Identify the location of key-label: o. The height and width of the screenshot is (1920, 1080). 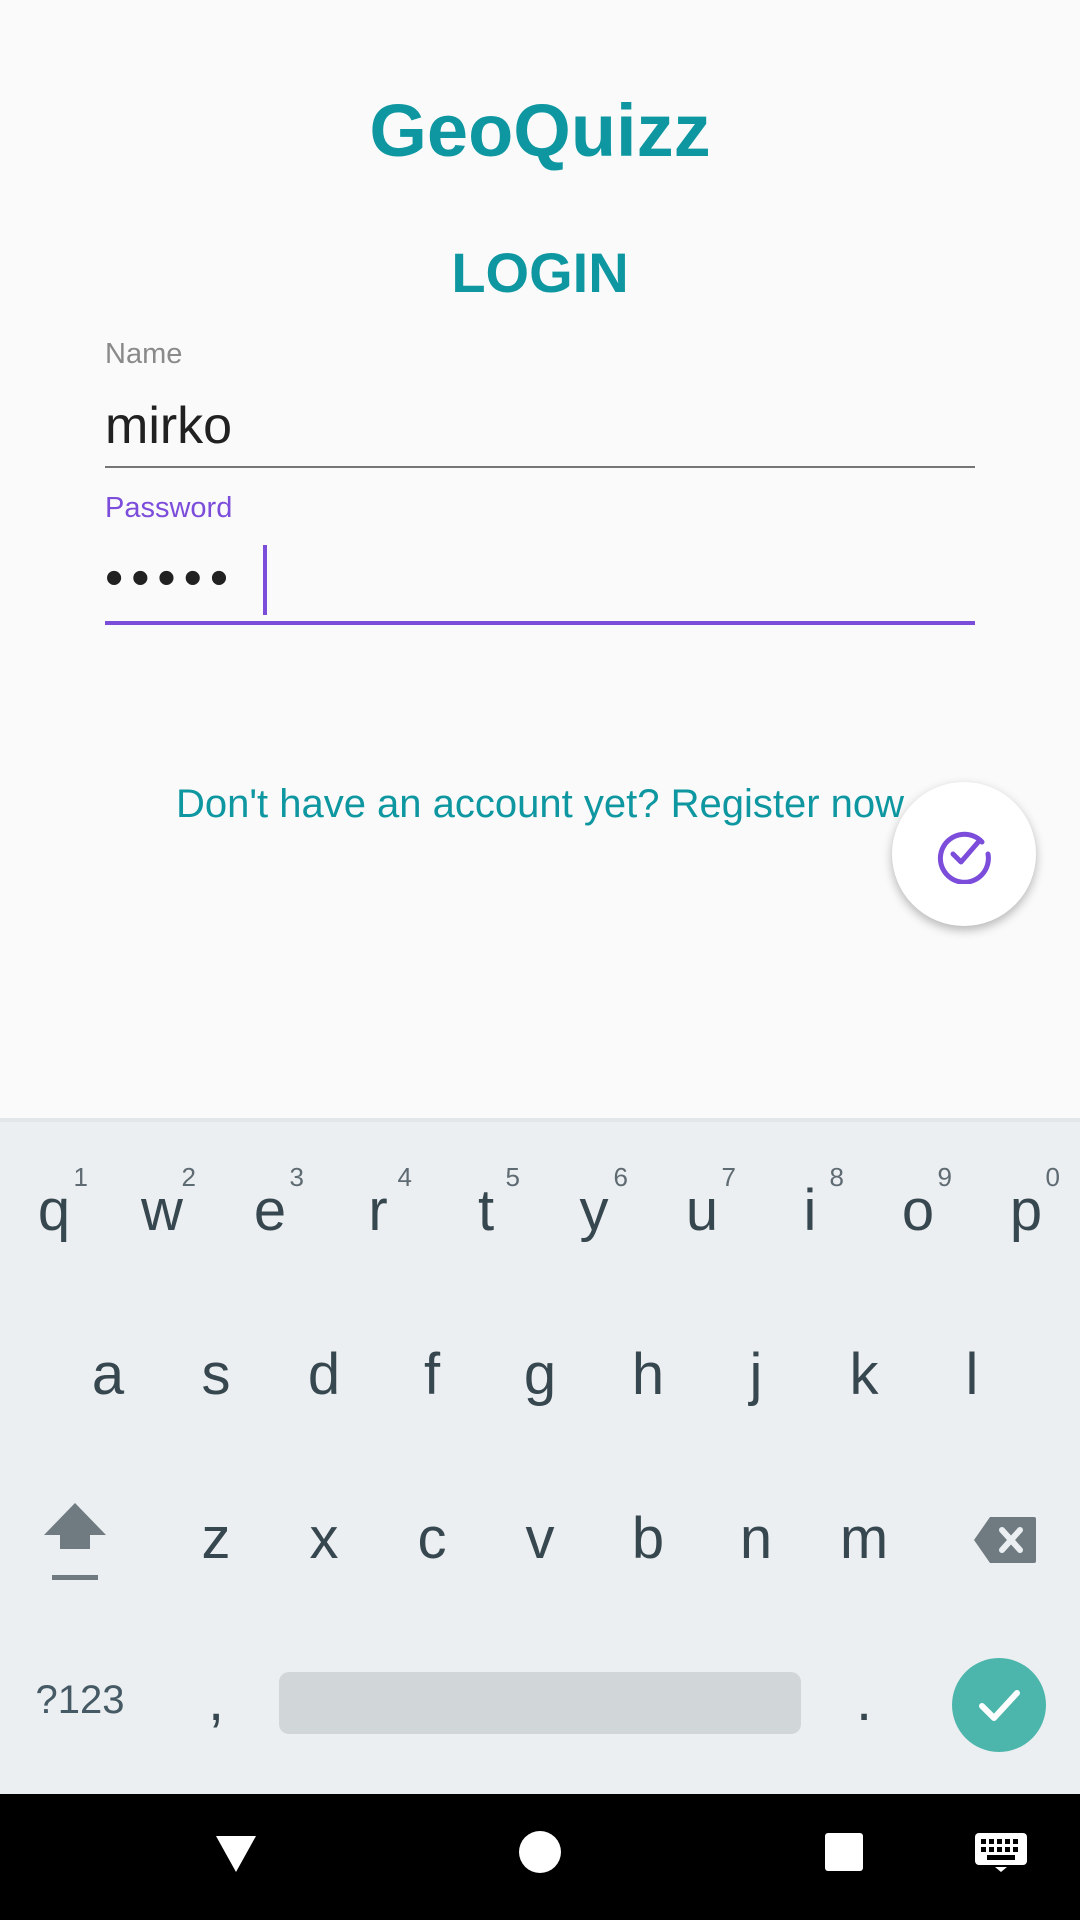
(918, 1210).